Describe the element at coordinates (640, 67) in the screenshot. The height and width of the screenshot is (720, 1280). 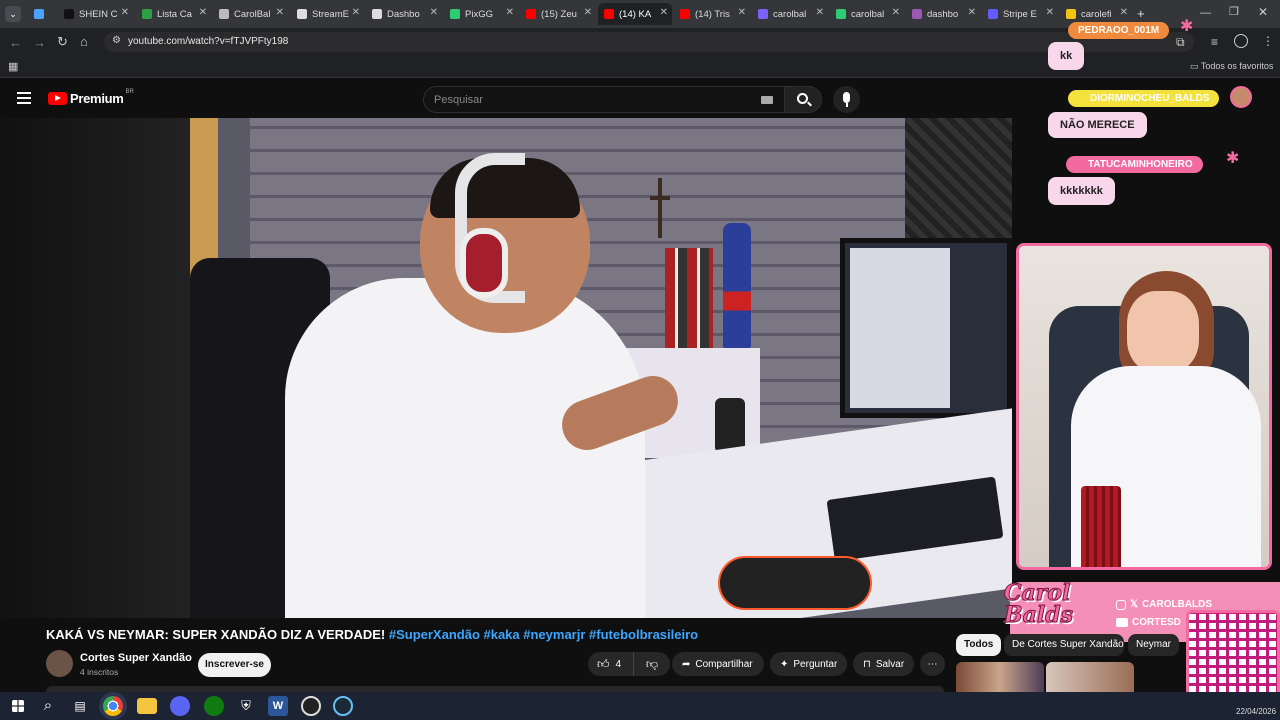
I see `bookmarks-bar` at that location.